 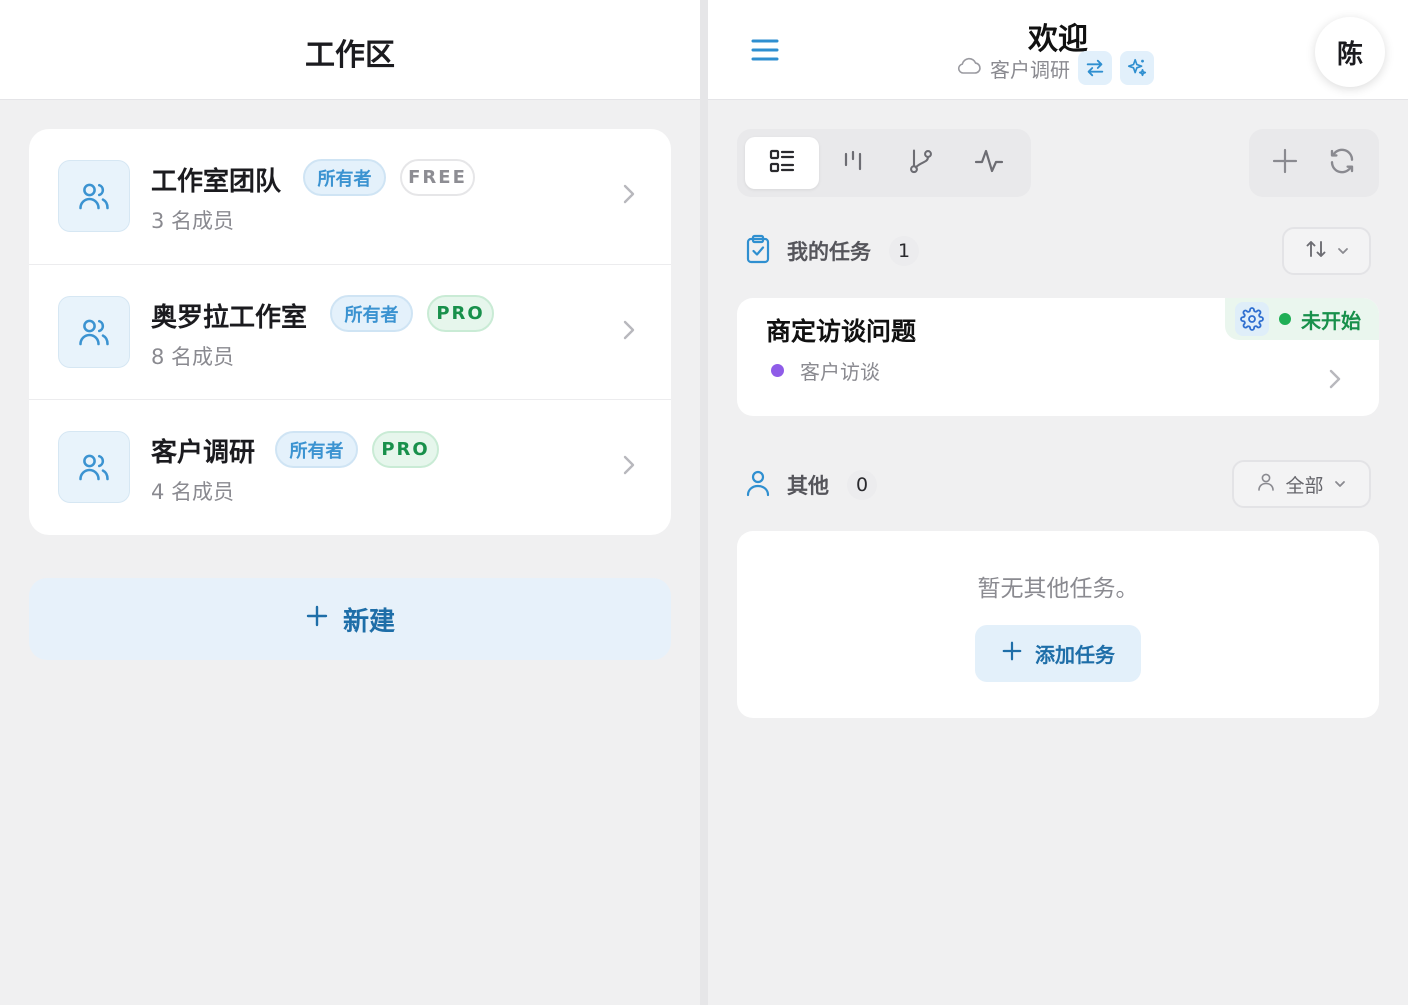 What do you see at coordinates (1350, 52) in the screenshot?
I see `avatar: 陈` at bounding box center [1350, 52].